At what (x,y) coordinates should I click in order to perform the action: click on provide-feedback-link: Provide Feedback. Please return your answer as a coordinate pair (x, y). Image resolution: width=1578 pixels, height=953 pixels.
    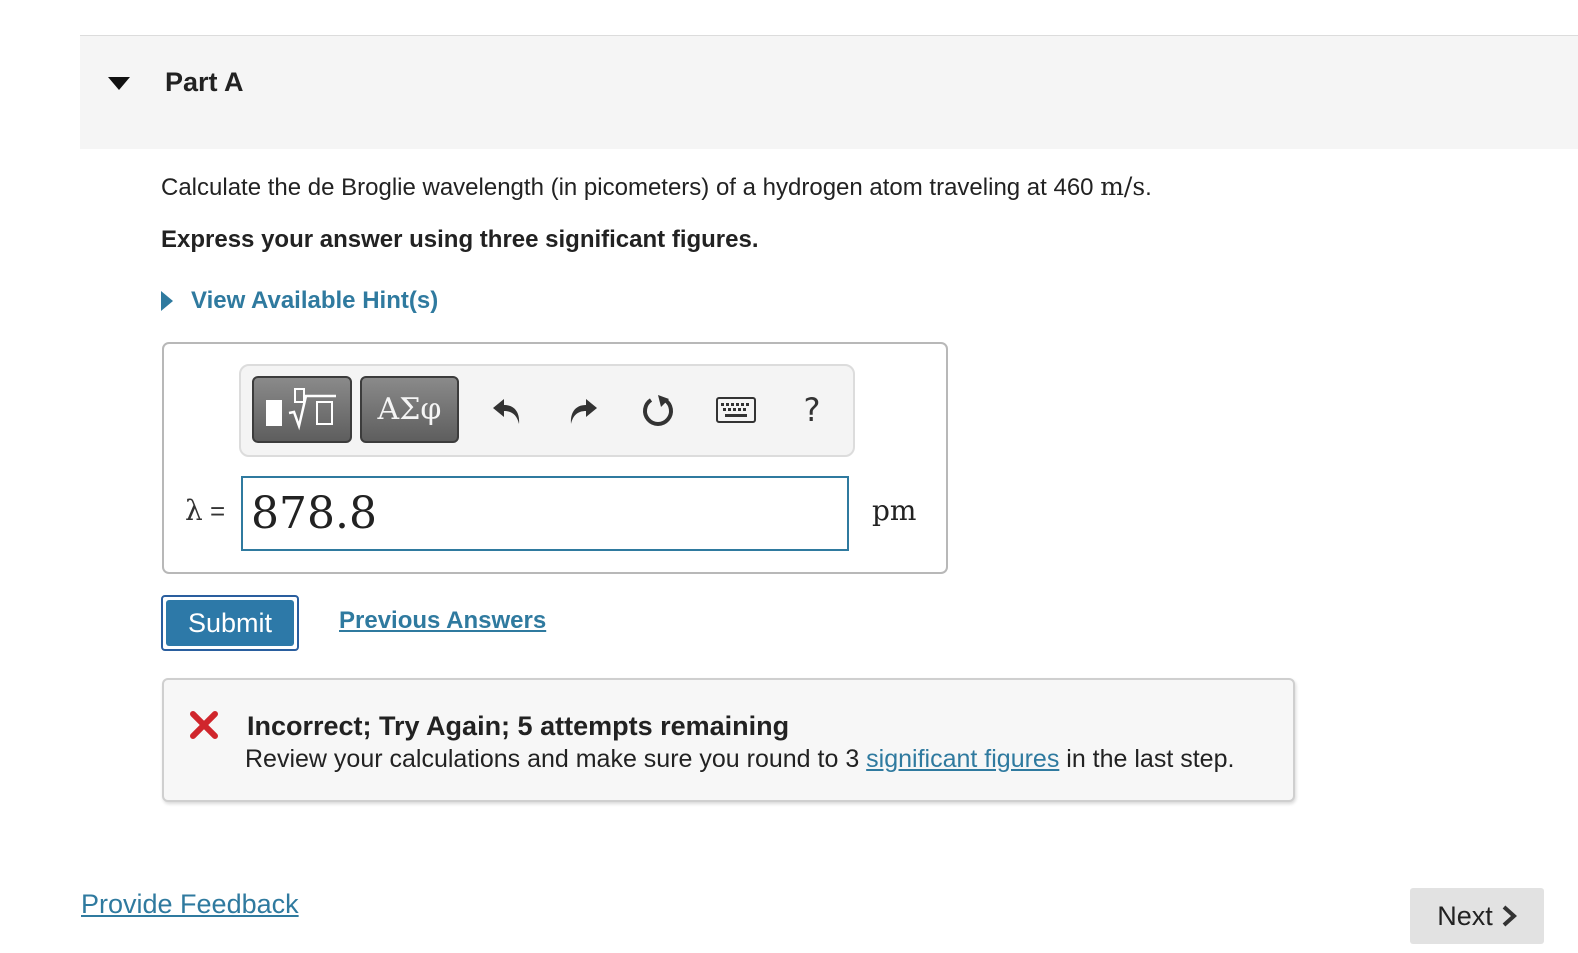
    Looking at the image, I should click on (190, 904).